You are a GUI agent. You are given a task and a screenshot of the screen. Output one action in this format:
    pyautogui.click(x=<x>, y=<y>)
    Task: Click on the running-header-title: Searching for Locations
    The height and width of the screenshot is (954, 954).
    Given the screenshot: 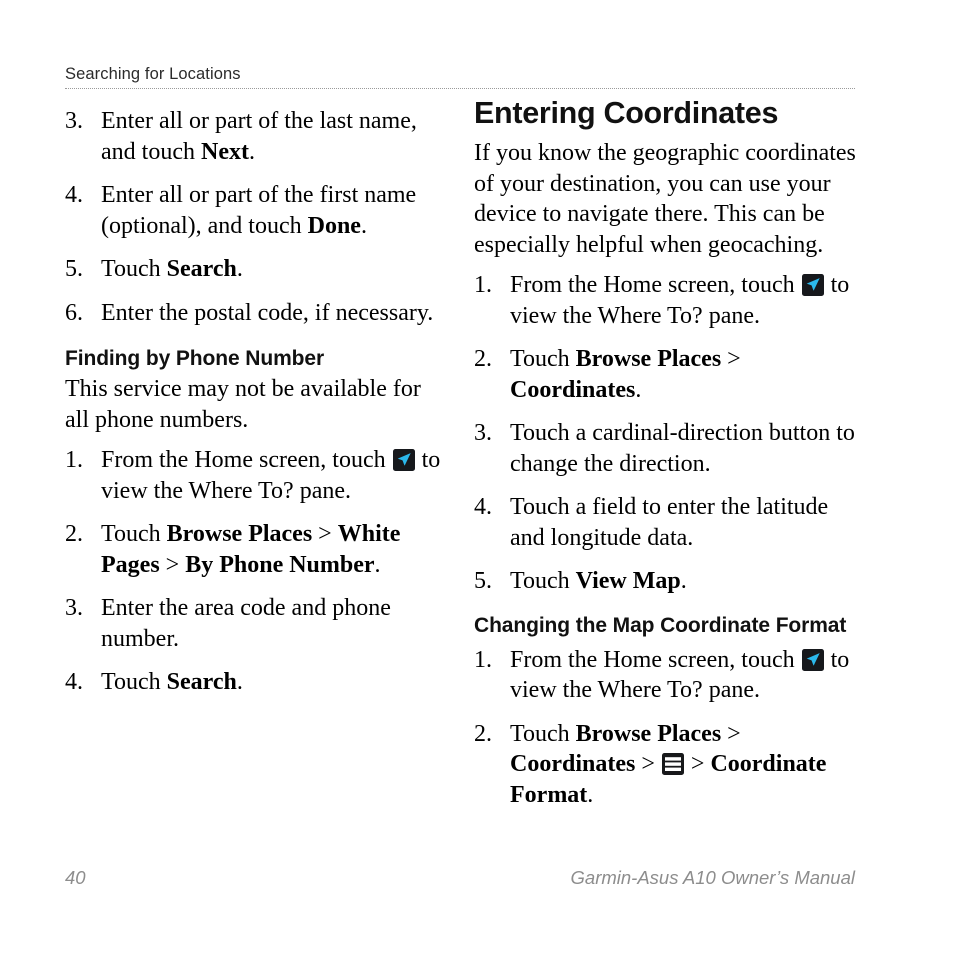 What is the action you would take?
    pyautogui.click(x=153, y=74)
    